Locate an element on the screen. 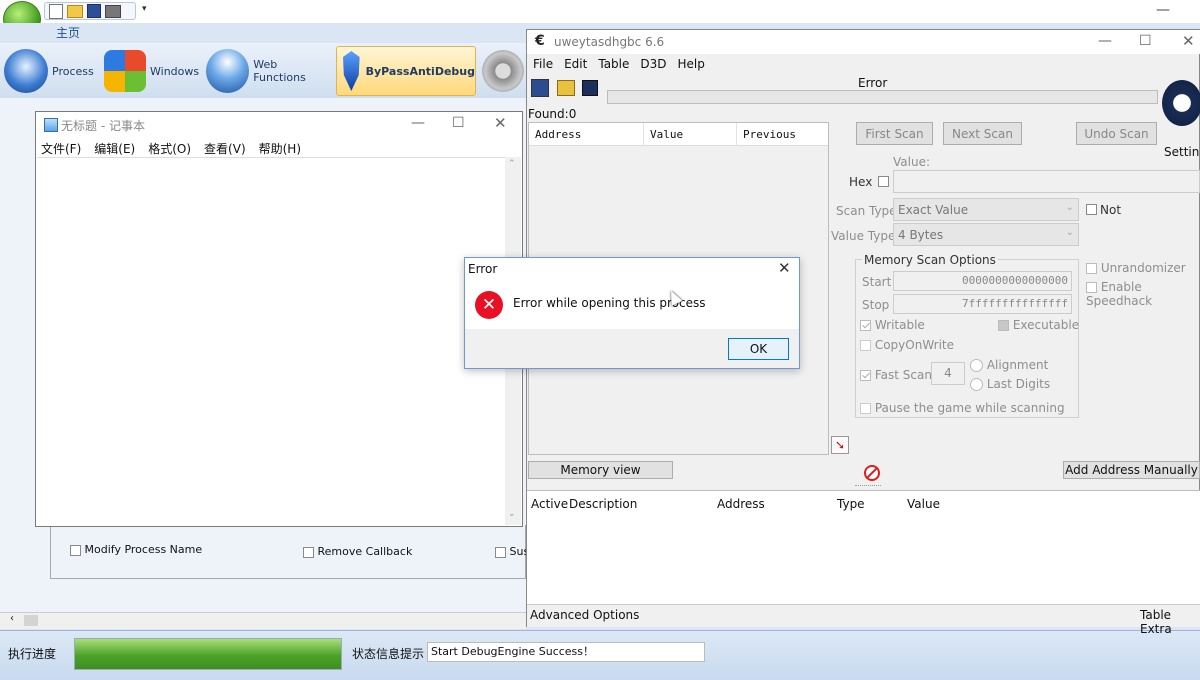  hex-checkbox is located at coordinates (883, 181).